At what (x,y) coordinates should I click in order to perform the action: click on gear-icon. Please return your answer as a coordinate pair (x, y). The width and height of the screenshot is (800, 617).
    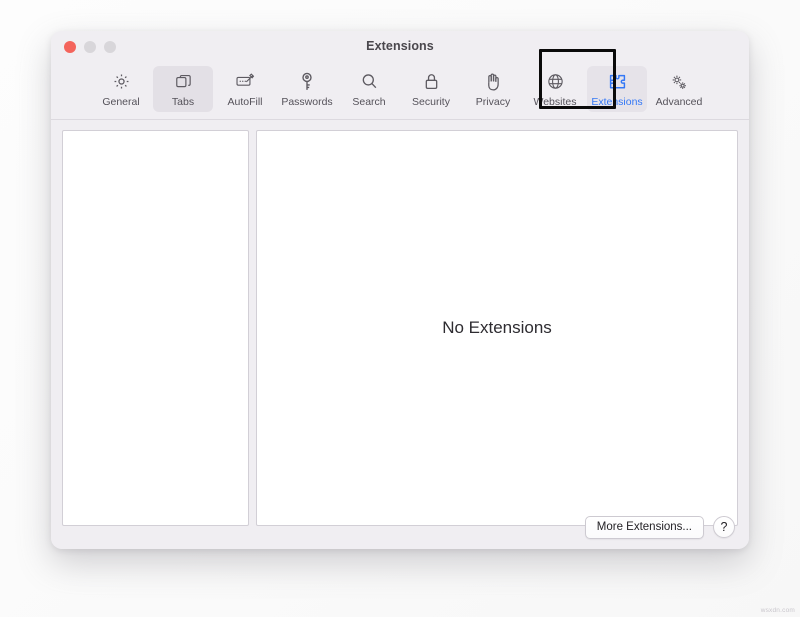
    Looking at the image, I should click on (121, 81).